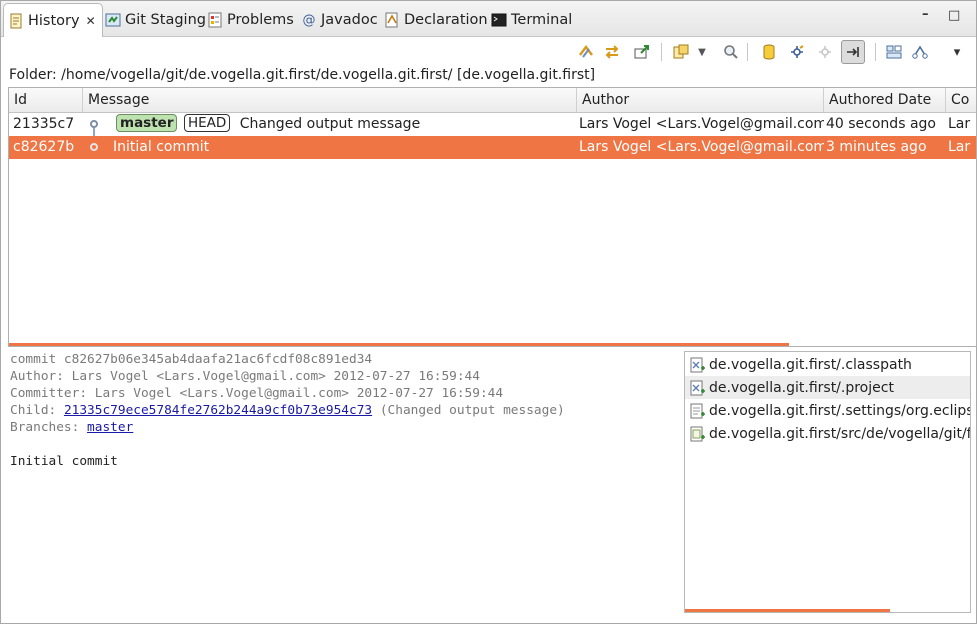  I want to click on tab-problems: Problems, so click(250, 20).